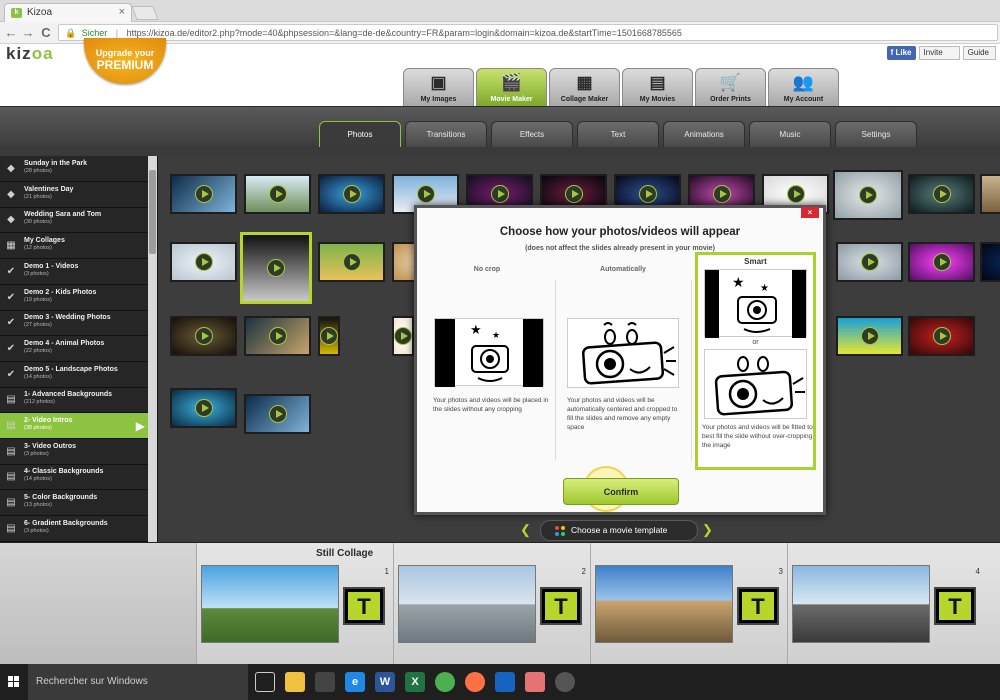  What do you see at coordinates (584, 87) in the screenshot?
I see `main-tab-collage-maker: ▦ Collage Maker` at bounding box center [584, 87].